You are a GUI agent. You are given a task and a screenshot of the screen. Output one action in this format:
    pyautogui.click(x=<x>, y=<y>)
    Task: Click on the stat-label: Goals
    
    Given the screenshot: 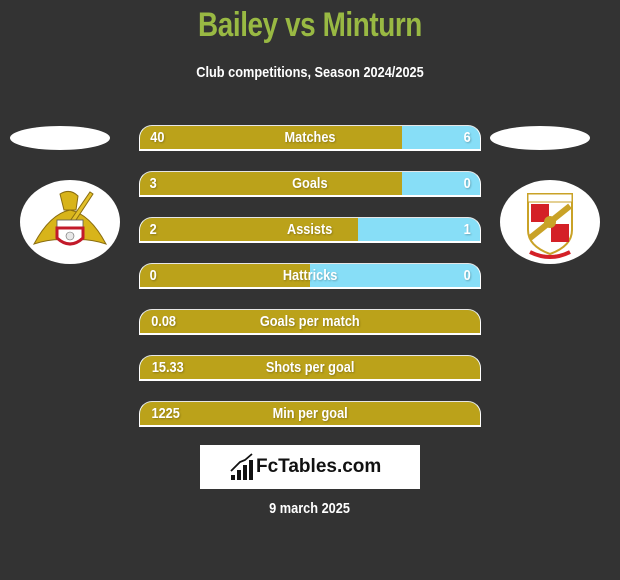 What is the action you would take?
    pyautogui.click(x=310, y=183)
    